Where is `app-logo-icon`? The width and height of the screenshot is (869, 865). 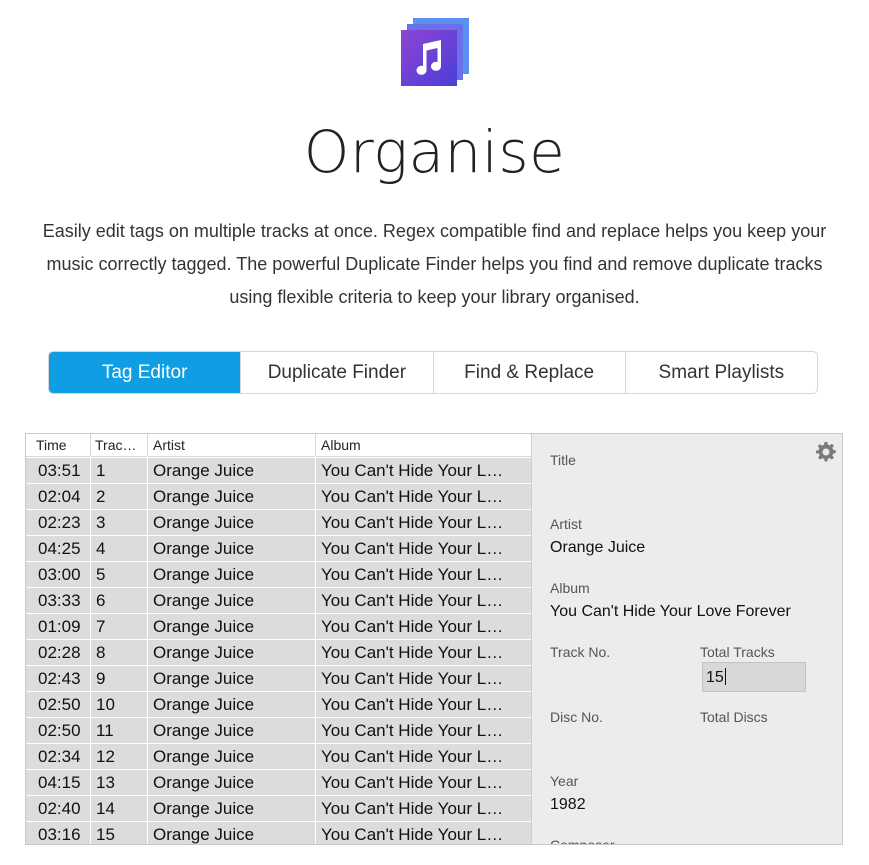
app-logo-icon is located at coordinates (435, 52).